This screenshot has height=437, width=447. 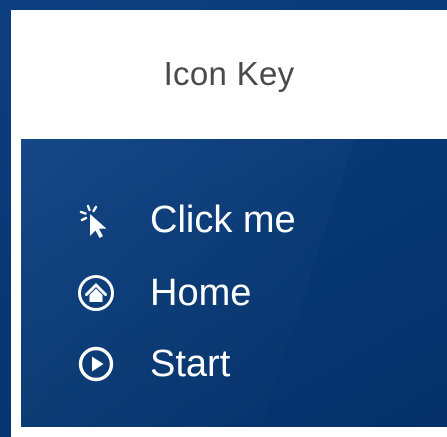 What do you see at coordinates (96, 364) in the screenshot?
I see `play-start-icon` at bounding box center [96, 364].